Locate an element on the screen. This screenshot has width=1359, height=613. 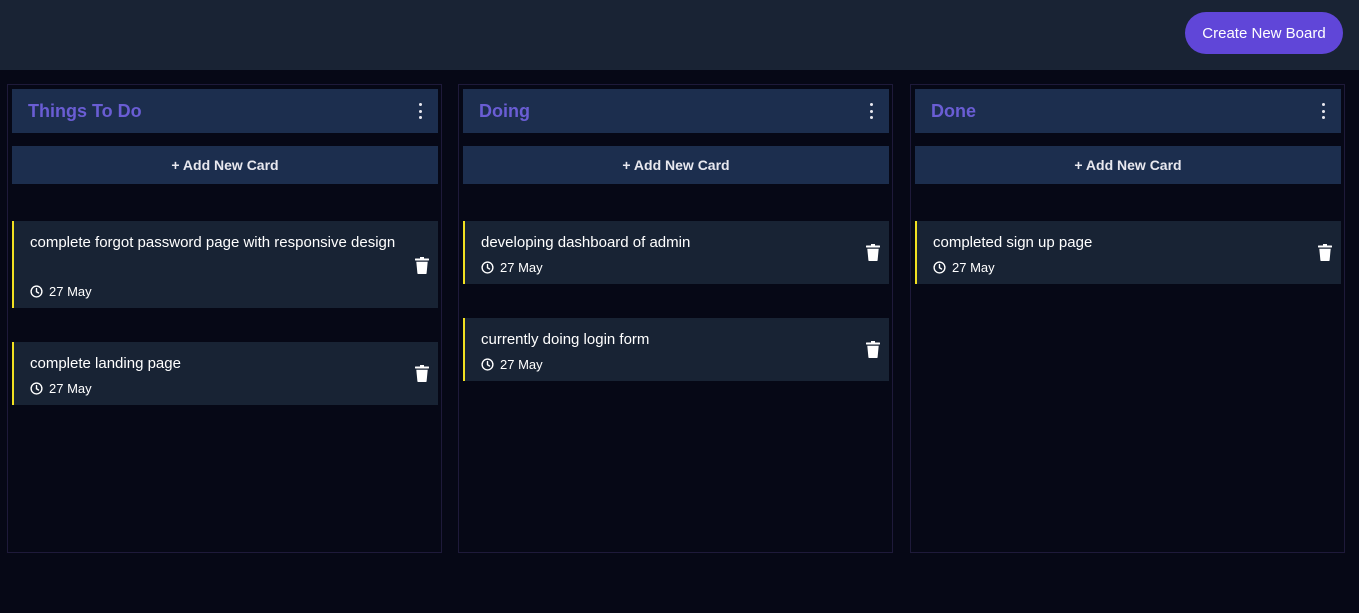
card: currently doing login form 27 May is located at coordinates (676, 349).